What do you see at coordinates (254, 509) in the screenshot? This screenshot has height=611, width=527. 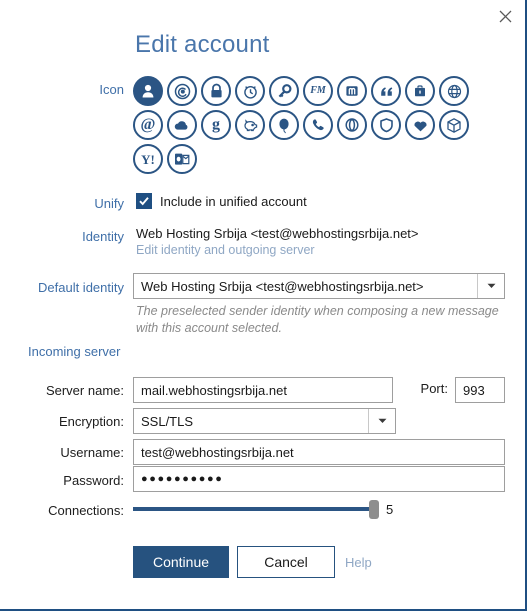 I see `slider-track` at bounding box center [254, 509].